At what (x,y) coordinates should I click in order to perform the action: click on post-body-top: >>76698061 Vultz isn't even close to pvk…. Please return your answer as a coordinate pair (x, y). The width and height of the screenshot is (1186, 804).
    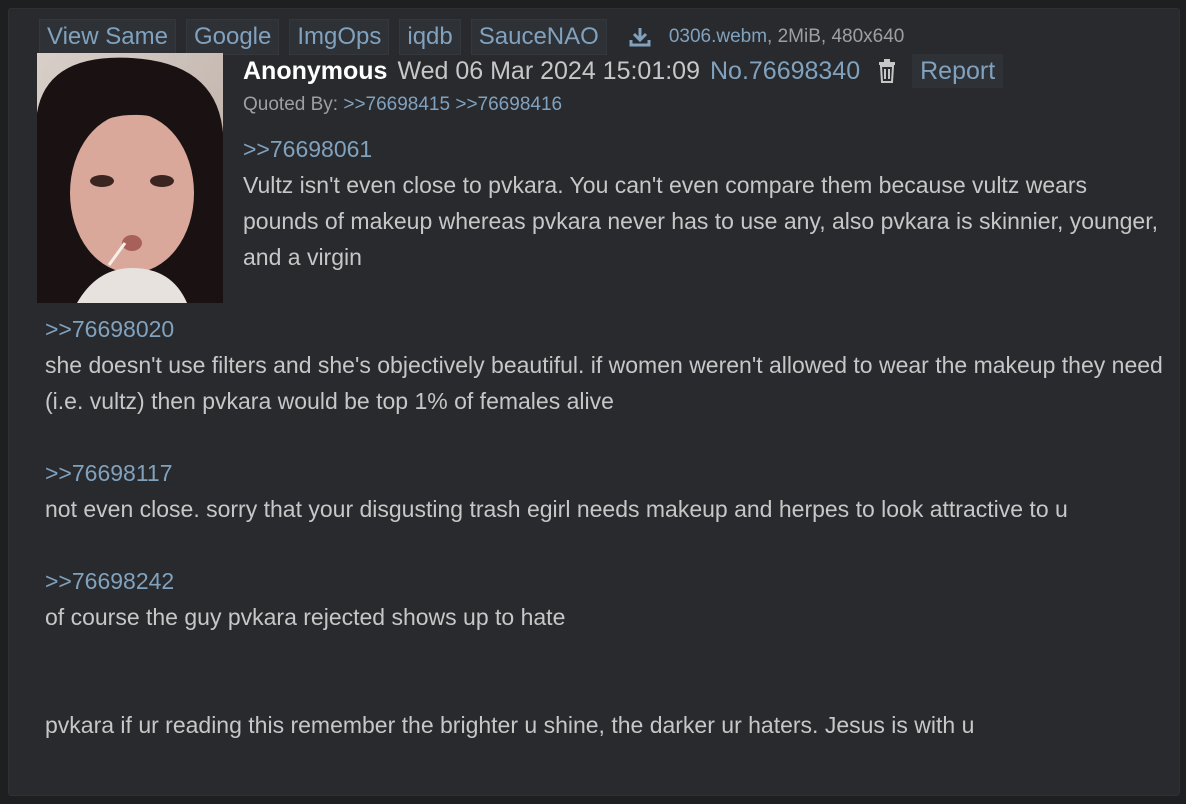
    Looking at the image, I should click on (703, 203).